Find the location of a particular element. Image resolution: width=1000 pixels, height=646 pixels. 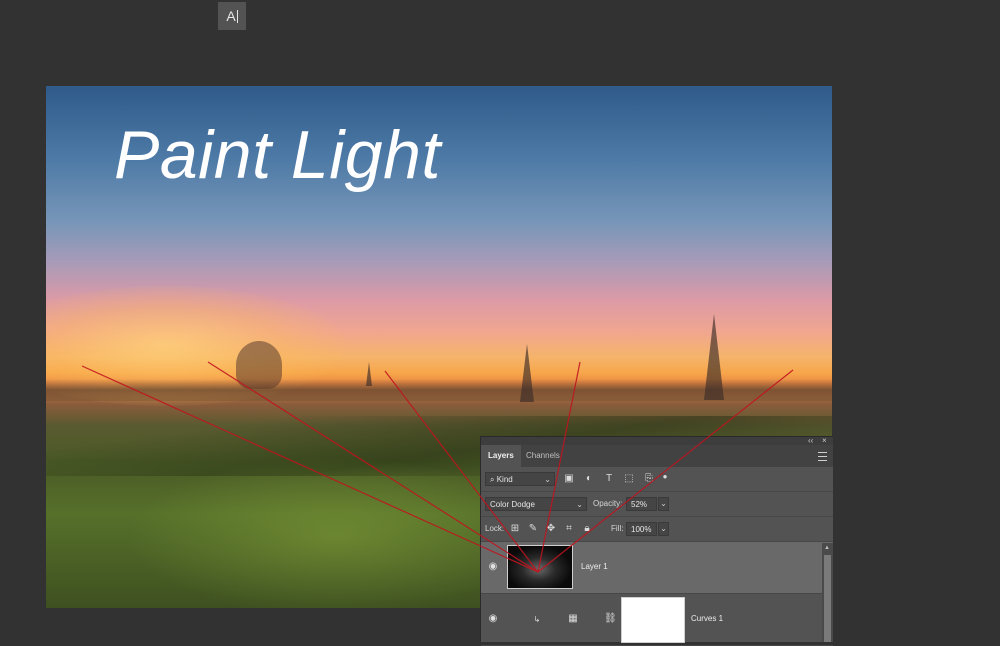

adjustment-filter-icon: ◐ is located at coordinates (589, 479).